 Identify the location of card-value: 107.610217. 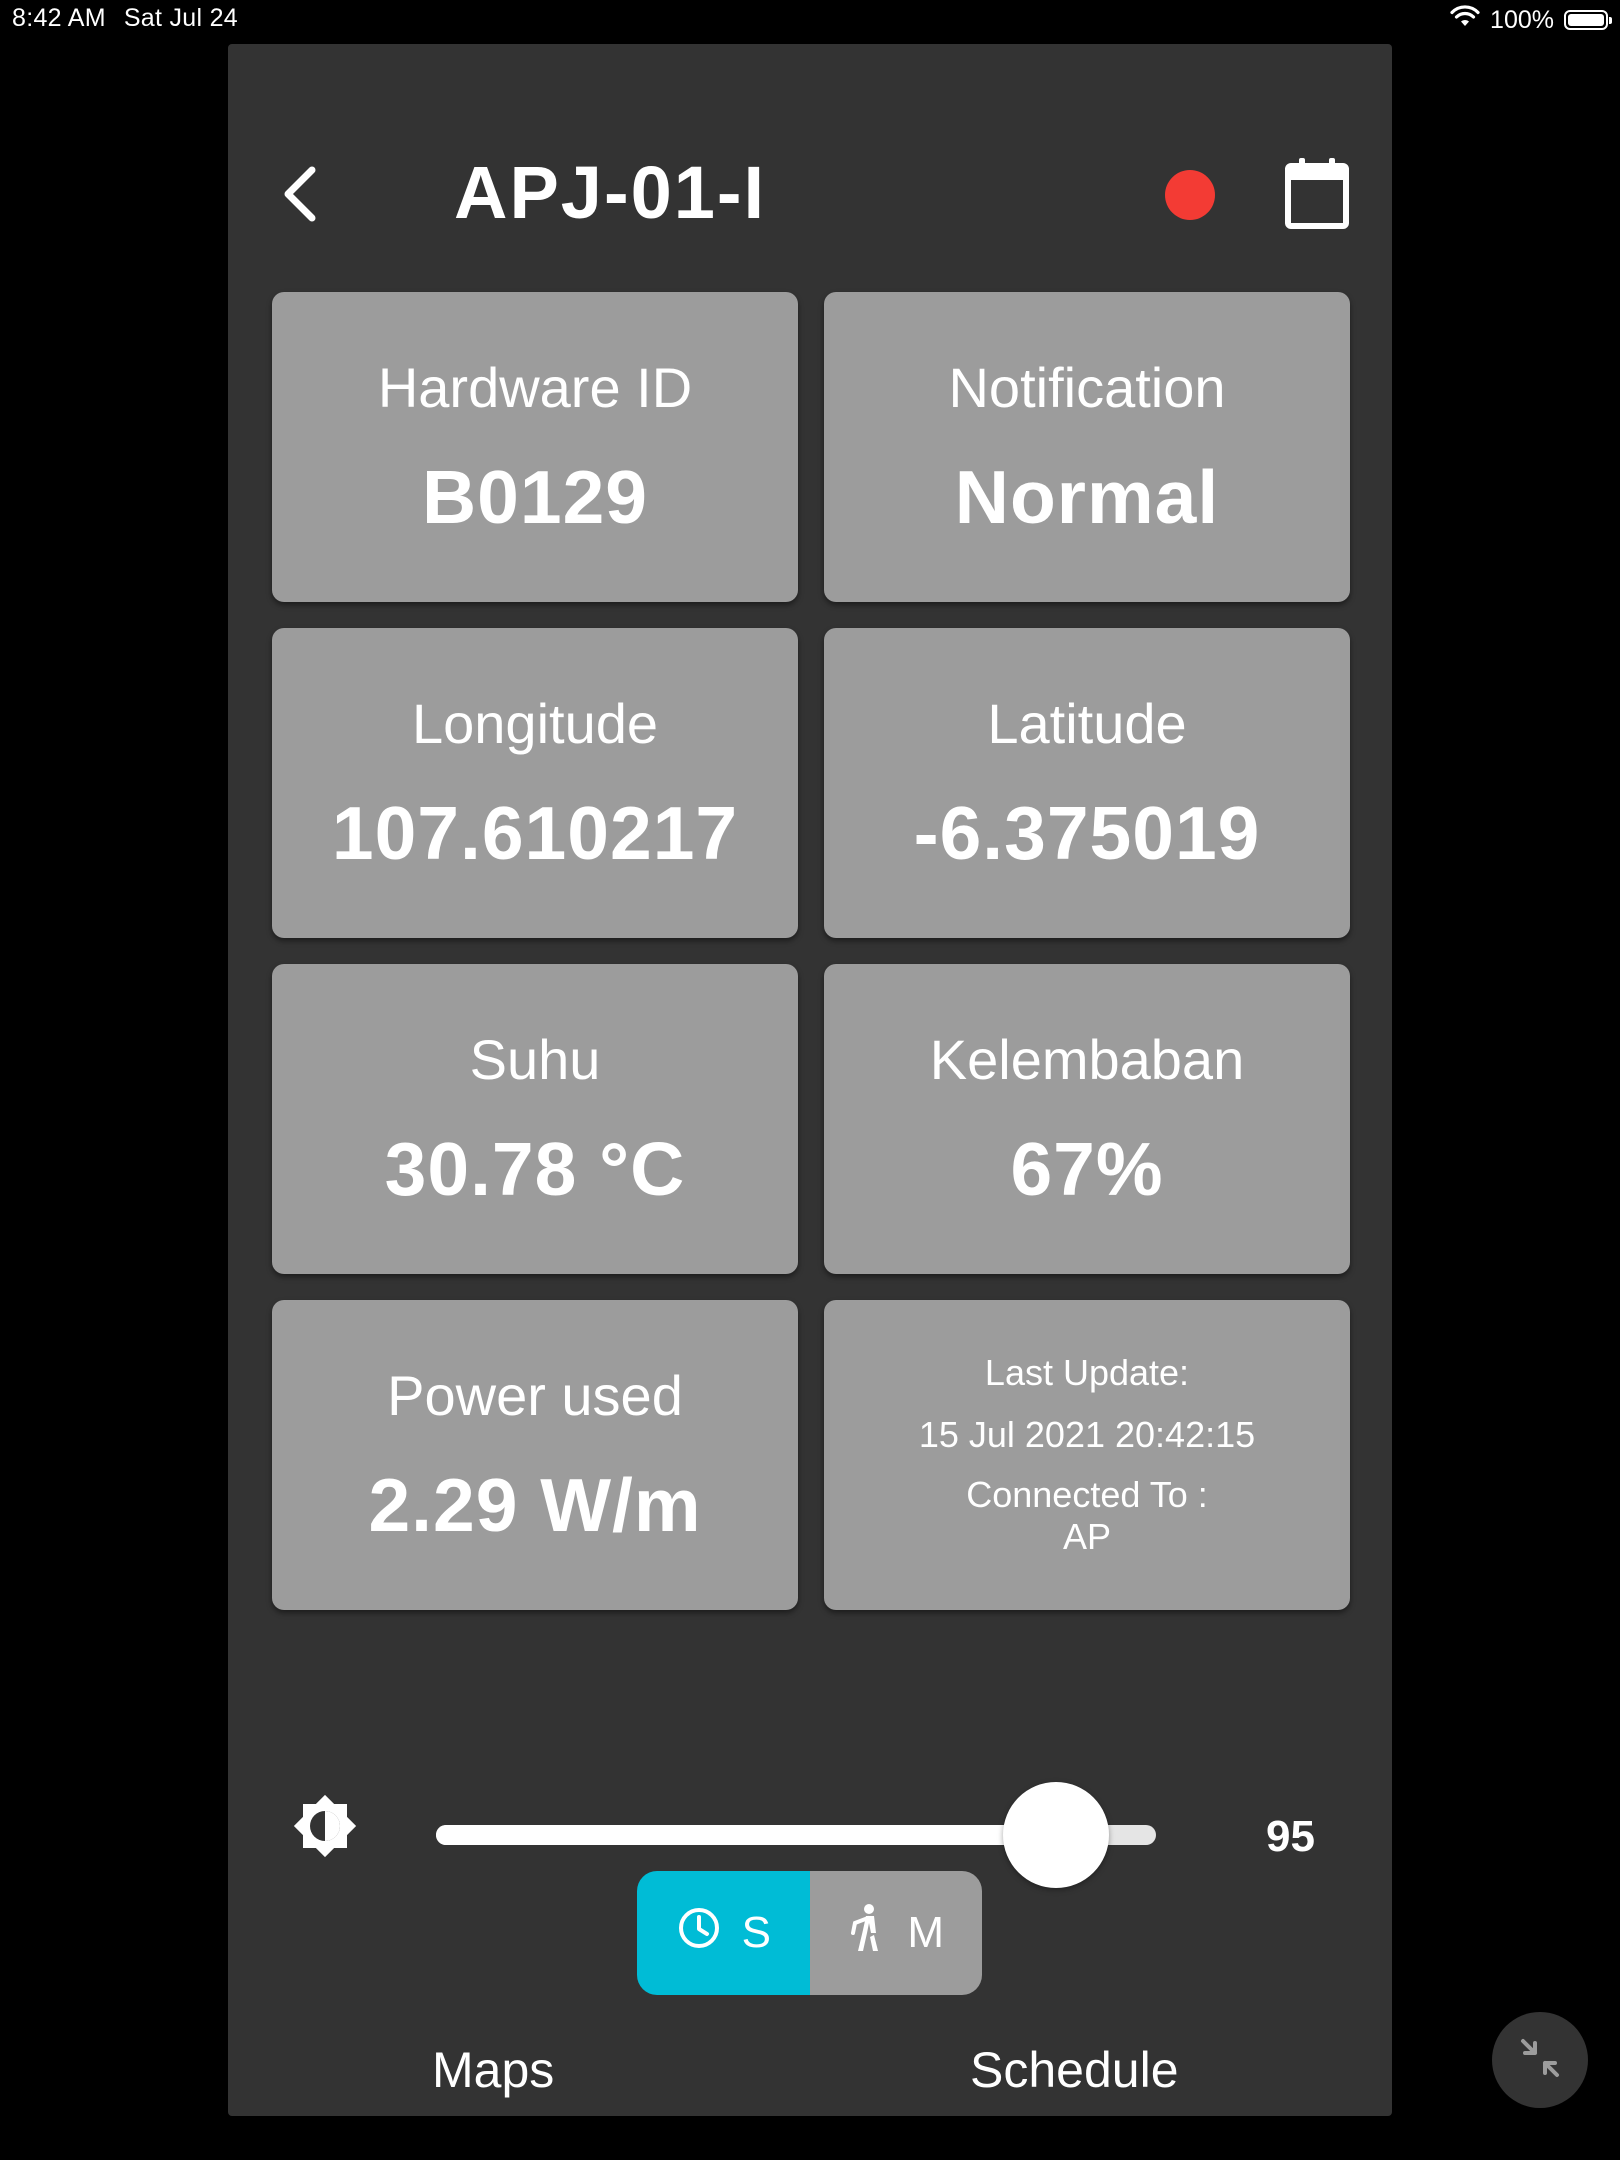
(535, 832).